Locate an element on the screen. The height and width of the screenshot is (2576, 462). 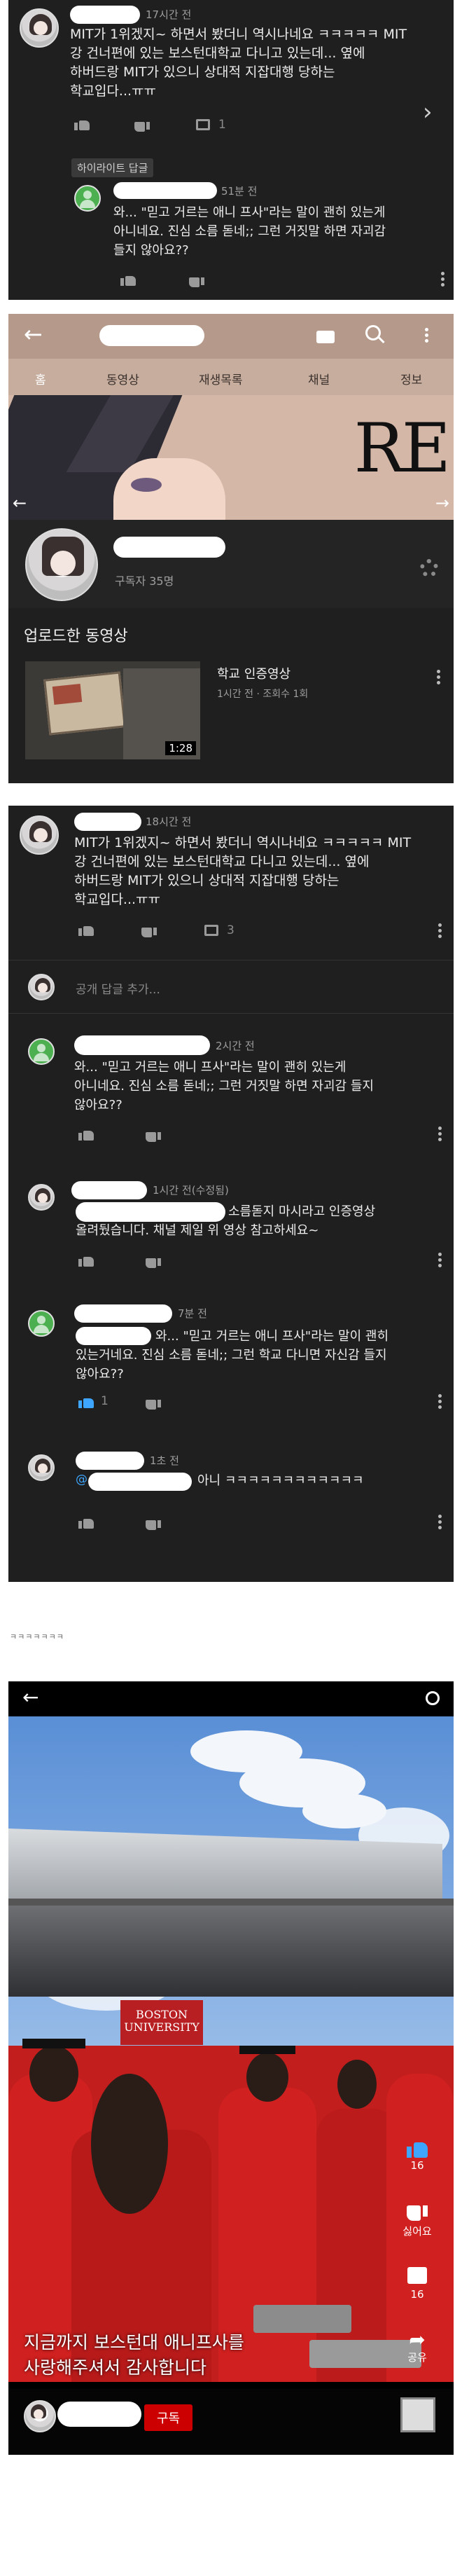
dislike-button: 싫어요 is located at coordinates (417, 2221).